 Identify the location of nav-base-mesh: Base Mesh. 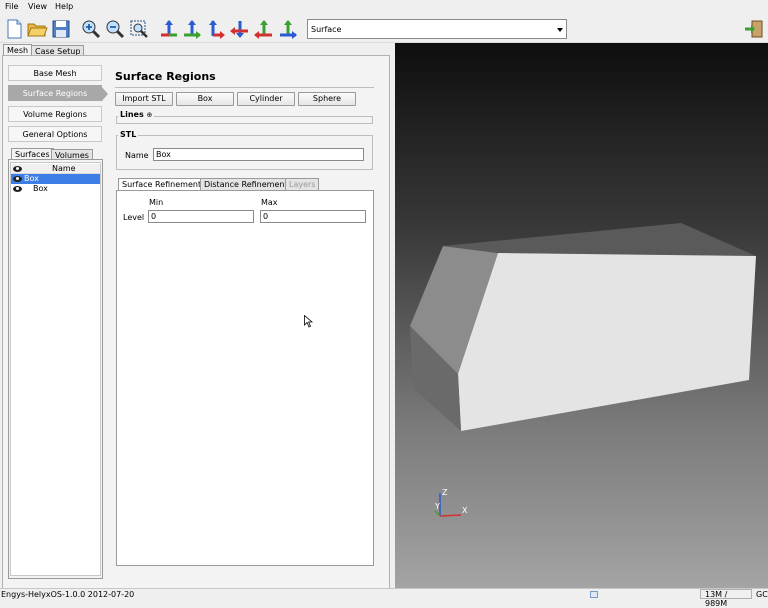
(55, 73).